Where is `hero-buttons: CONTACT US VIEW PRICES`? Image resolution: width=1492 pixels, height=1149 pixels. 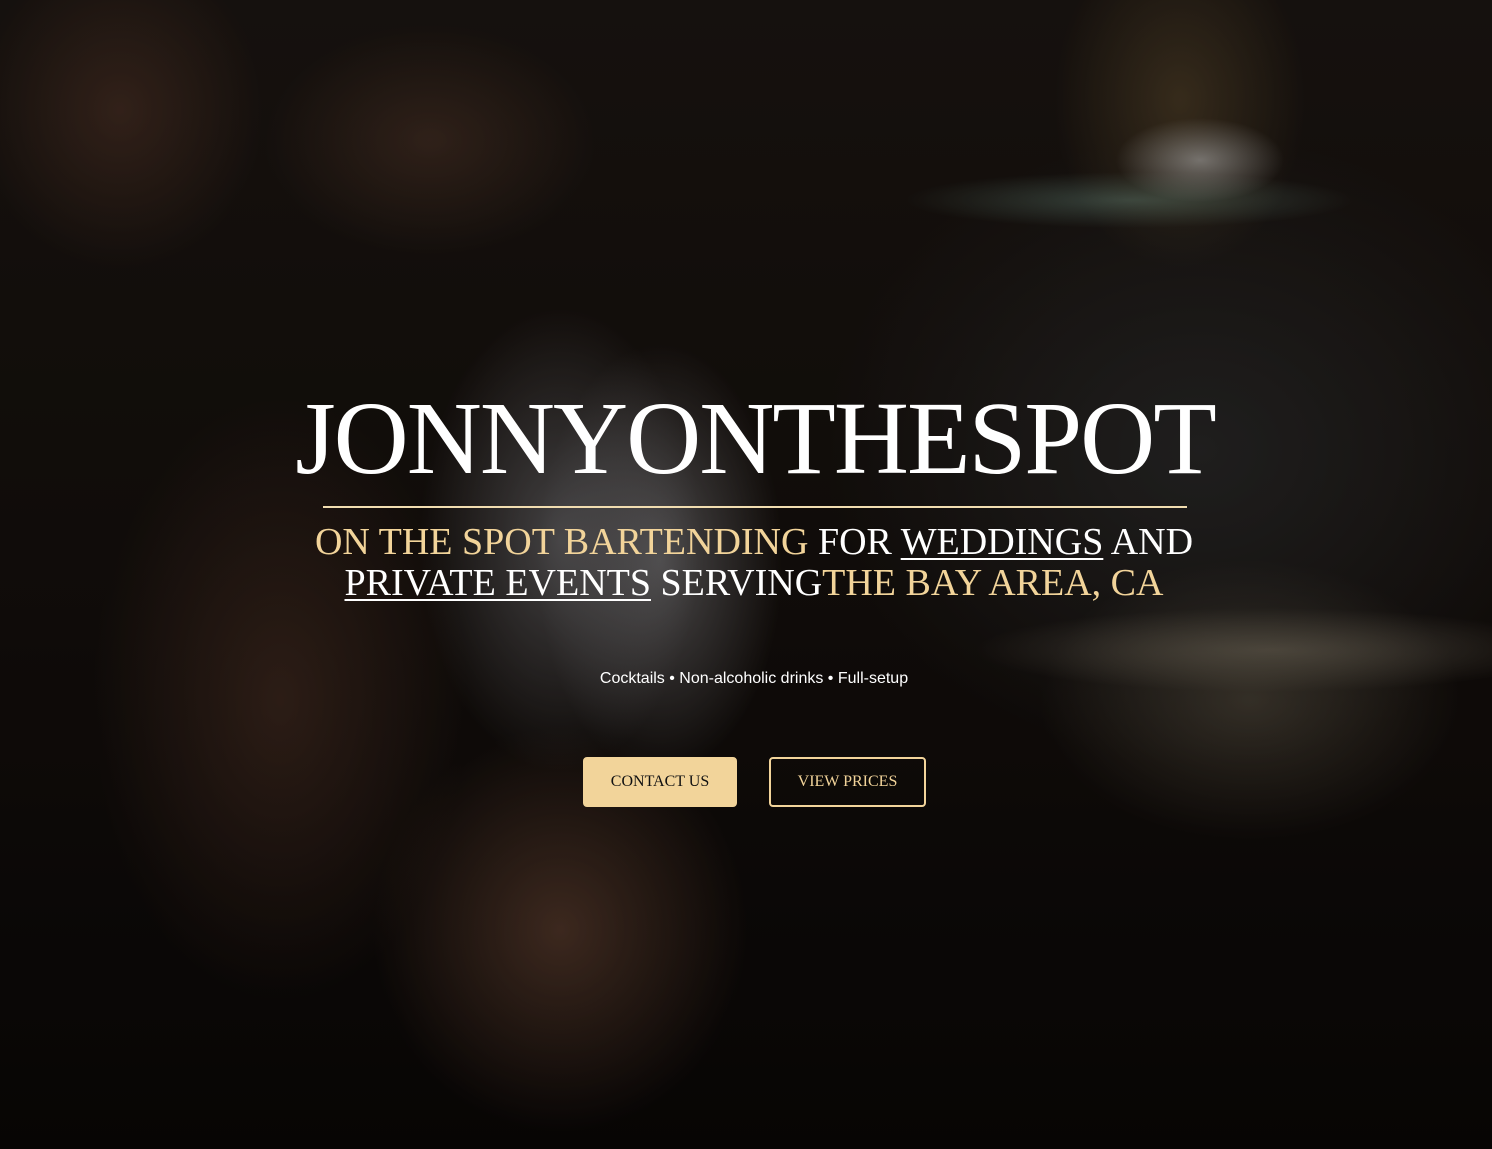
hero-buttons: CONTACT US VIEW PRICES is located at coordinates (754, 782).